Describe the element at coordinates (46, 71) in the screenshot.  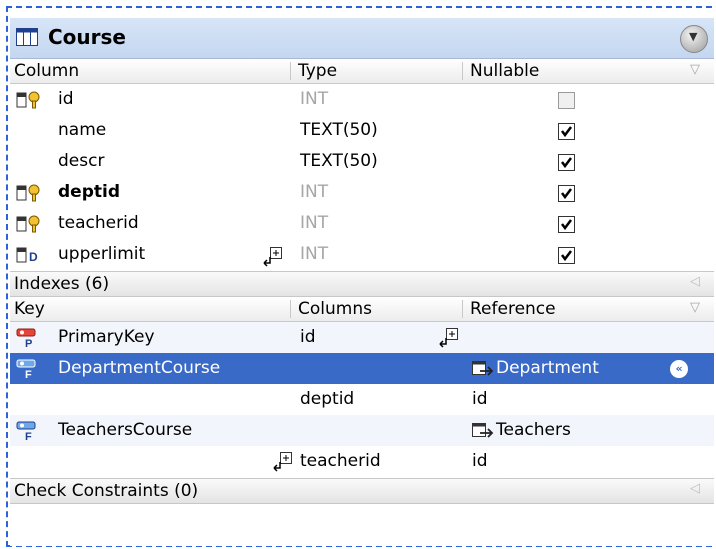
I see `column-header: Column` at that location.